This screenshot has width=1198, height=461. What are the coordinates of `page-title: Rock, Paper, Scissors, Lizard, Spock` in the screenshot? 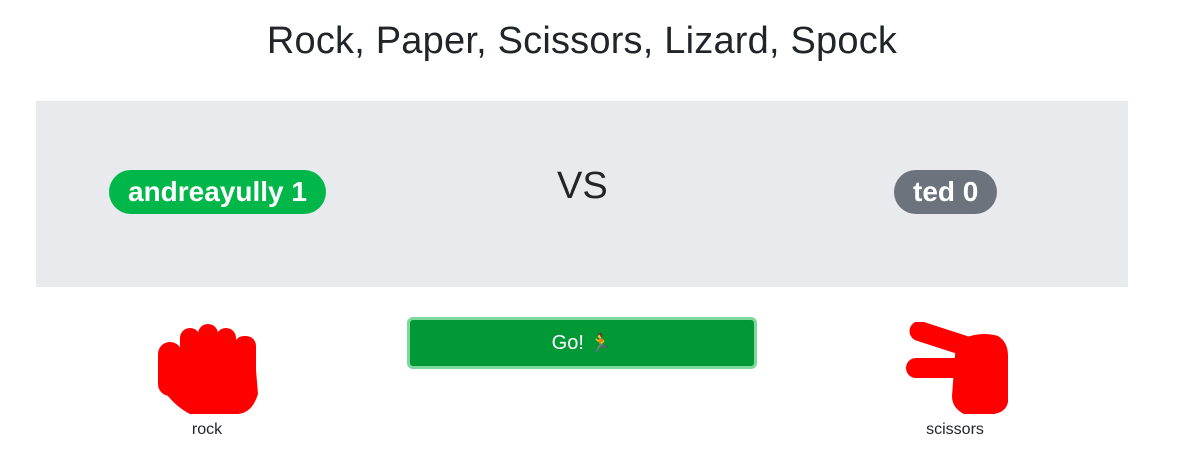 It's located at (582, 41).